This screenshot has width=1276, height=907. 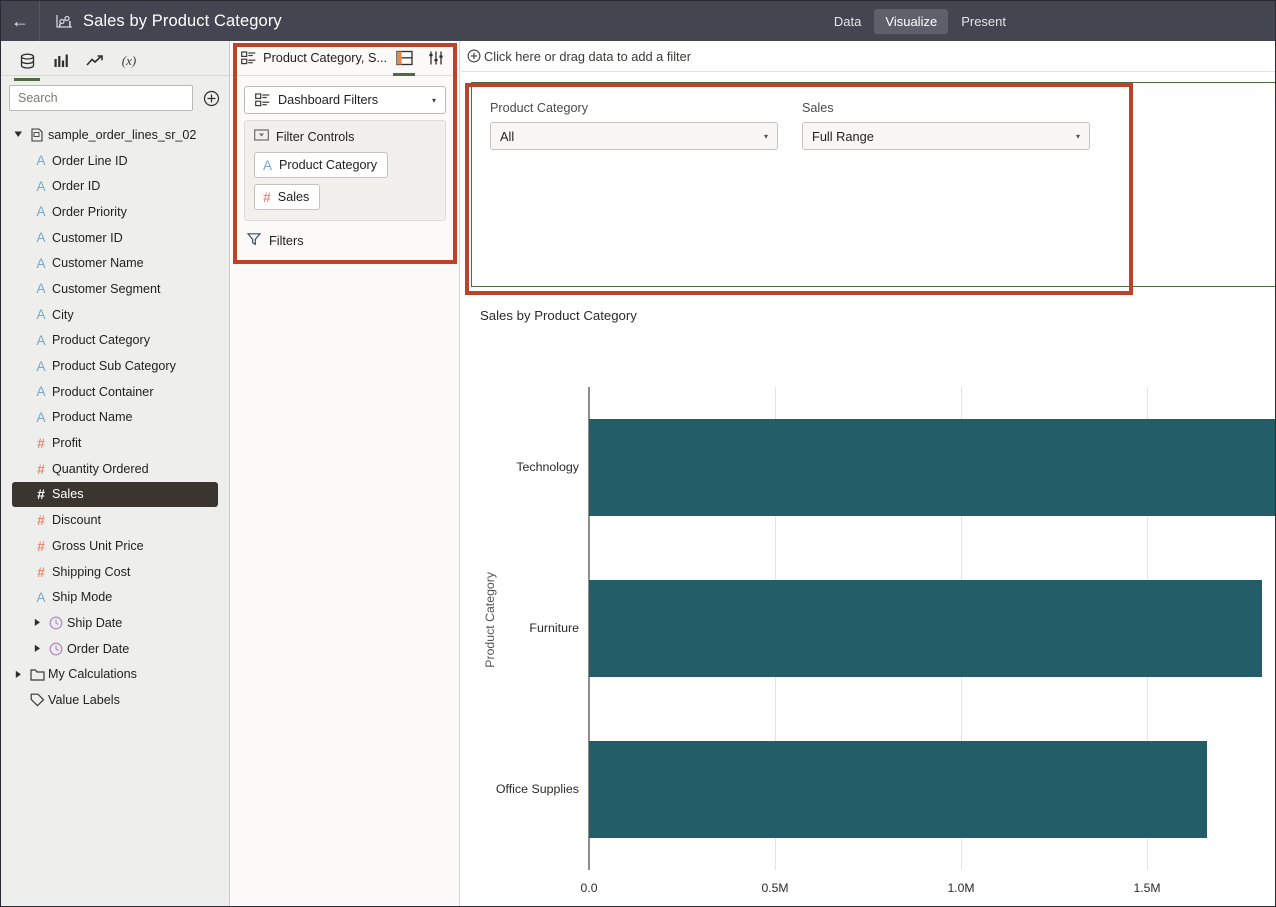 What do you see at coordinates (95, 61) in the screenshot?
I see `analytics-tab` at bounding box center [95, 61].